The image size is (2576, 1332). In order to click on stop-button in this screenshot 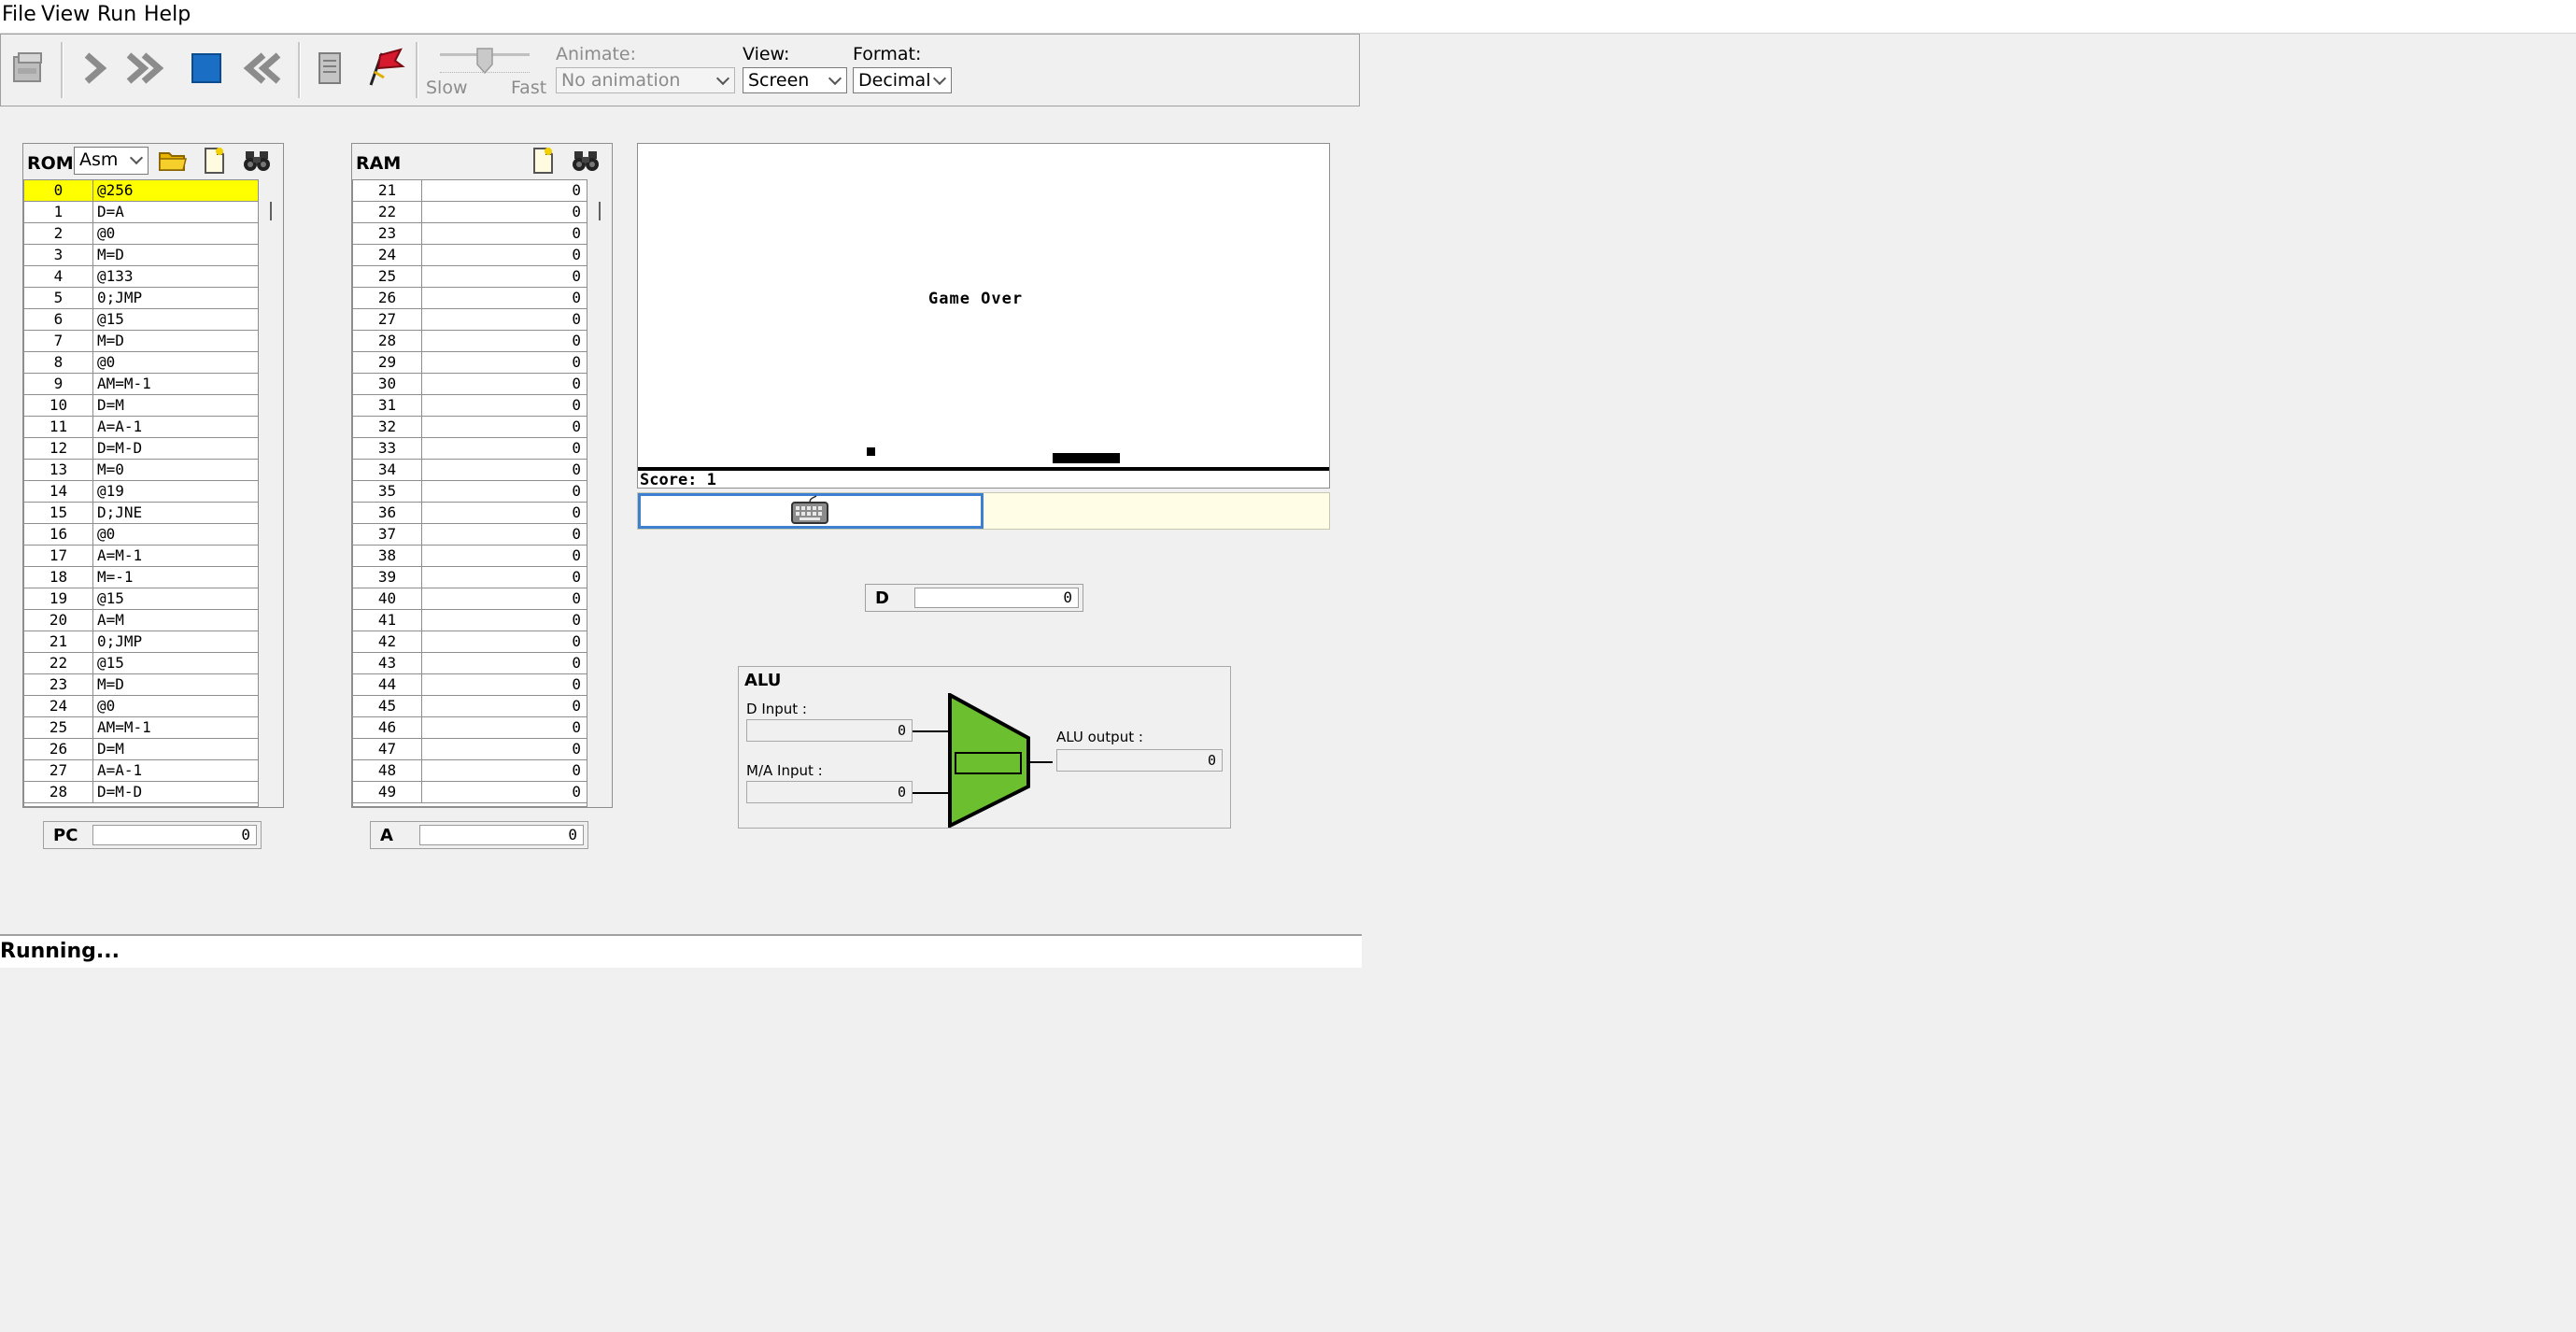, I will do `click(206, 68)`.